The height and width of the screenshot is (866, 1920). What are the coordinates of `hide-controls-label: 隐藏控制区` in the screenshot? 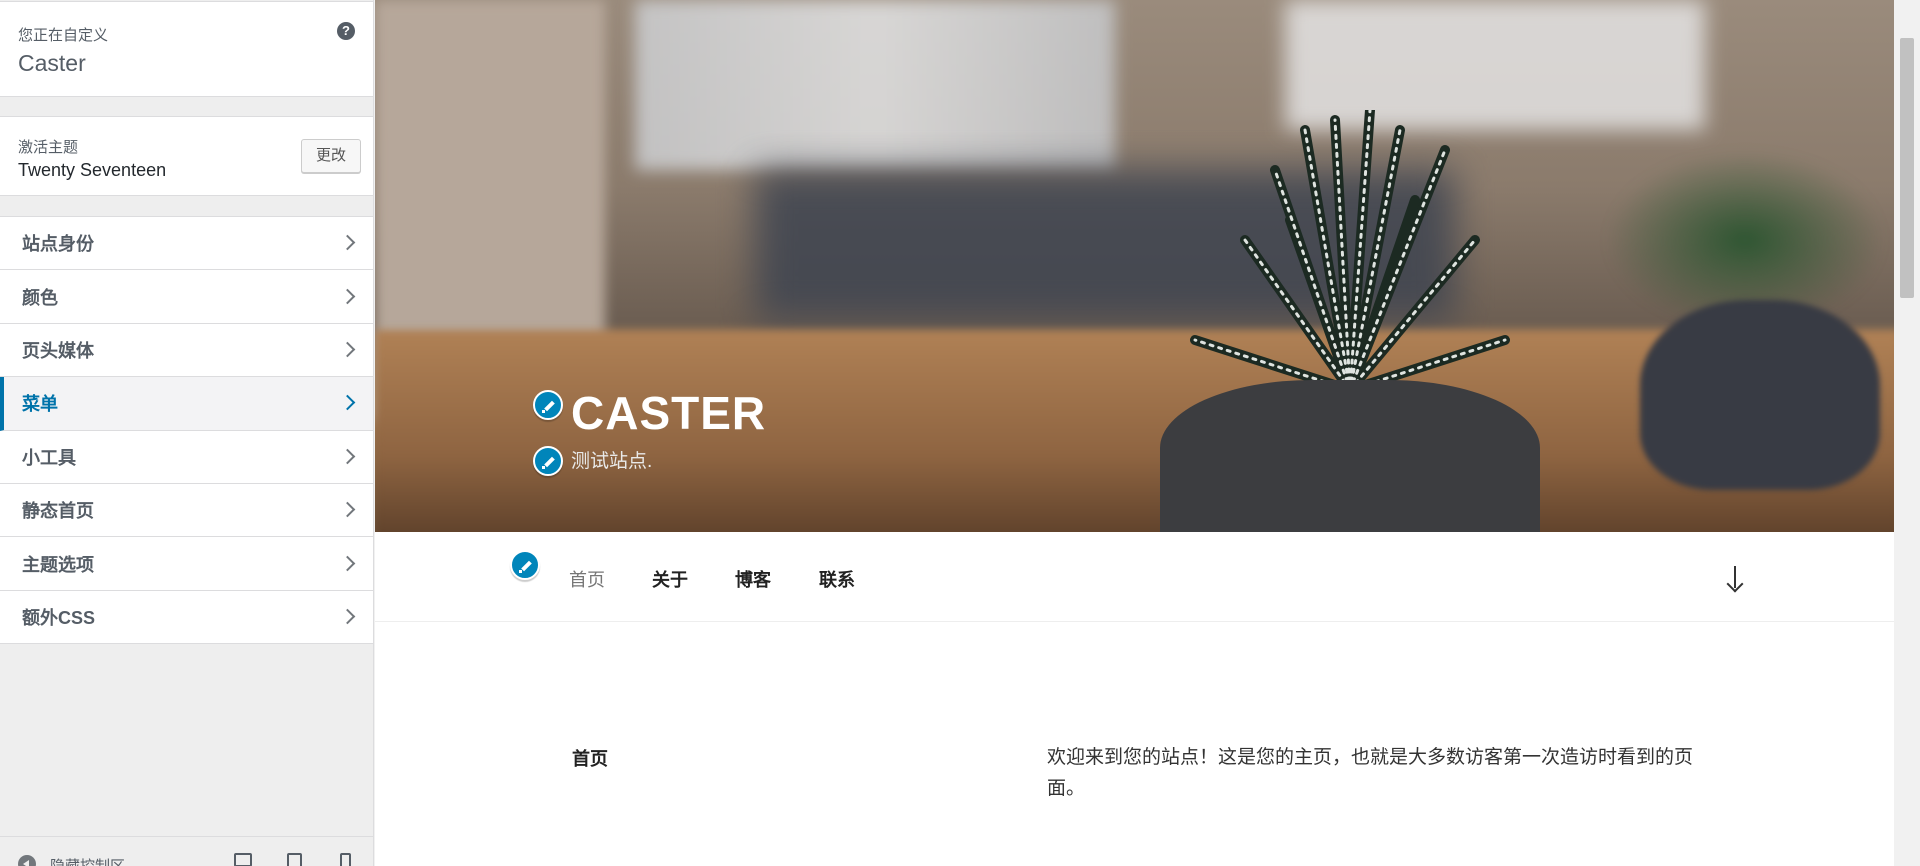 It's located at (87, 860).